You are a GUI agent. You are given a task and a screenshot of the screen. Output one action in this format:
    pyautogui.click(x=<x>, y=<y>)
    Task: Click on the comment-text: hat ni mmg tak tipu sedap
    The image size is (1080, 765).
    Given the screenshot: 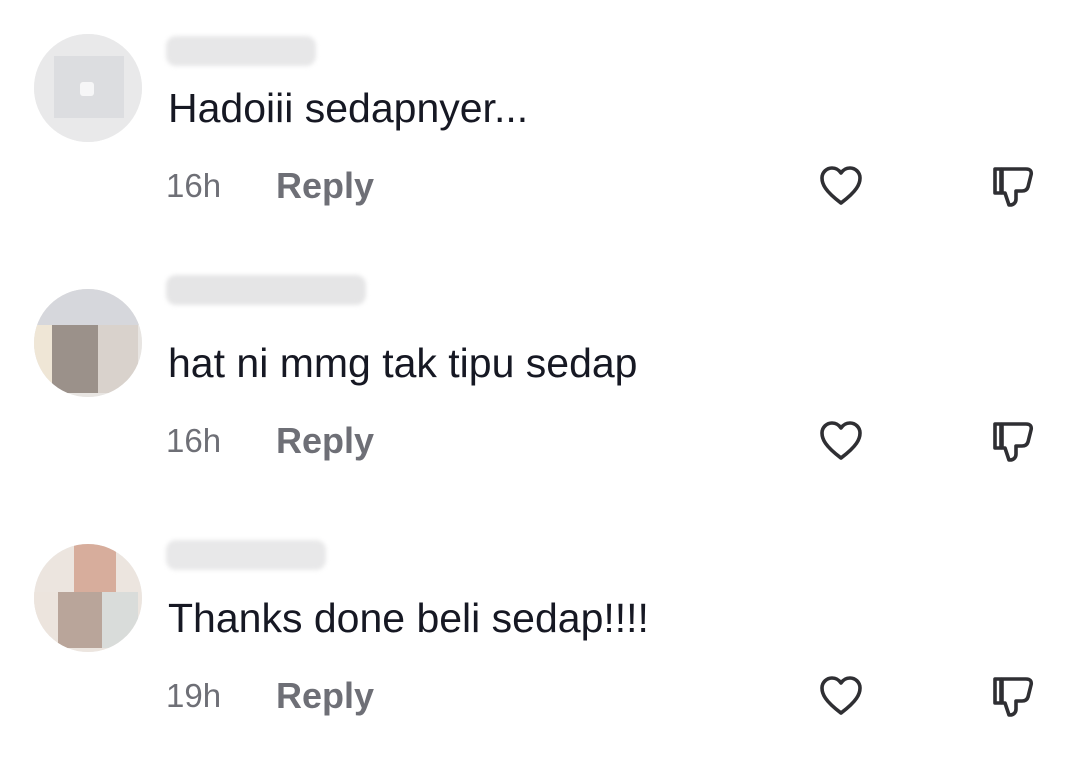 What is the action you would take?
    pyautogui.click(x=403, y=363)
    